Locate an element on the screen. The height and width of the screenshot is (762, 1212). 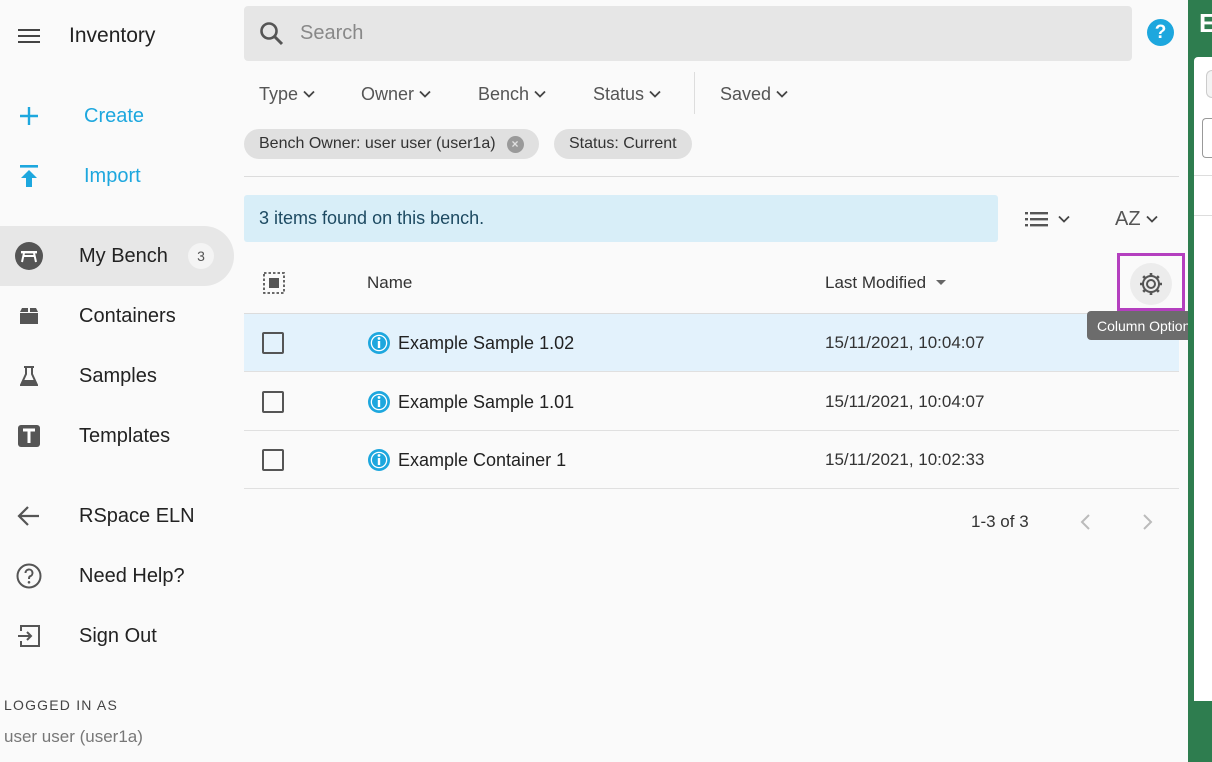
flask-icon is located at coordinates (29, 376).